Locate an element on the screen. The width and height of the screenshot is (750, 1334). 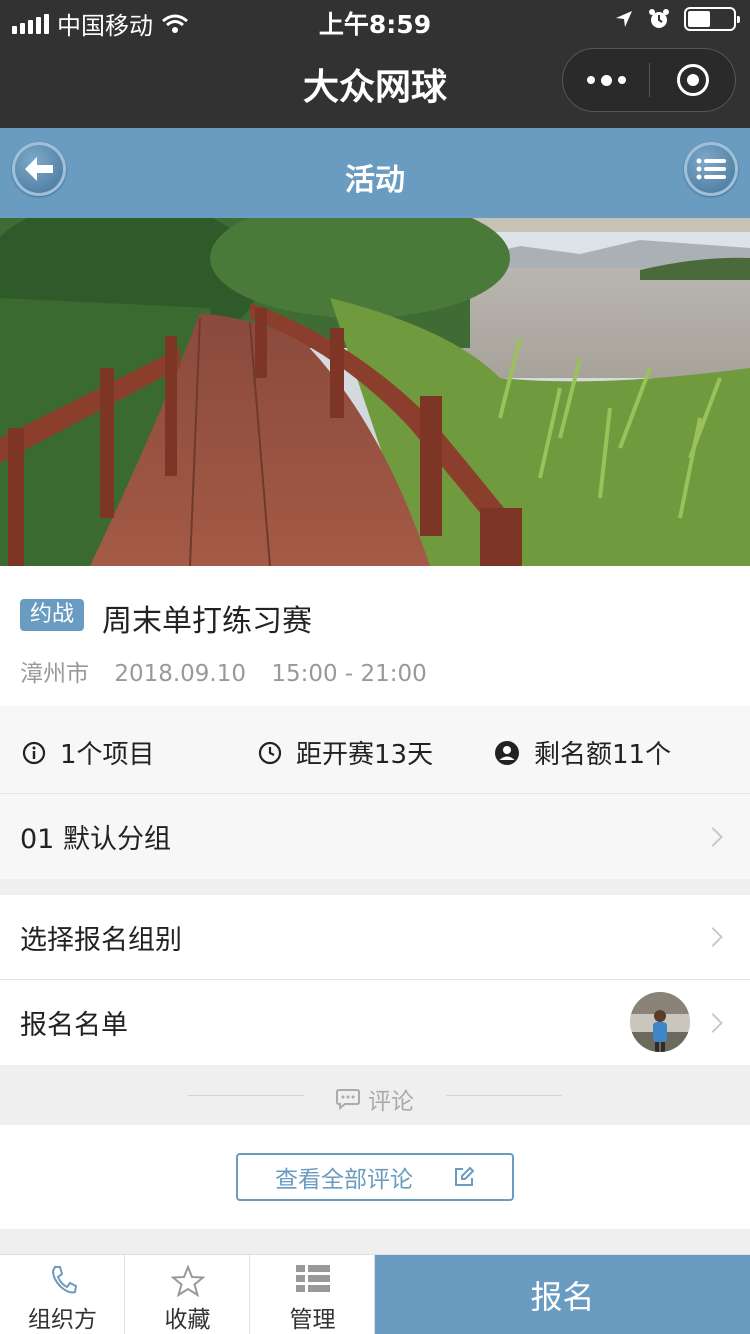
edit-icon is located at coordinates (465, 1176).